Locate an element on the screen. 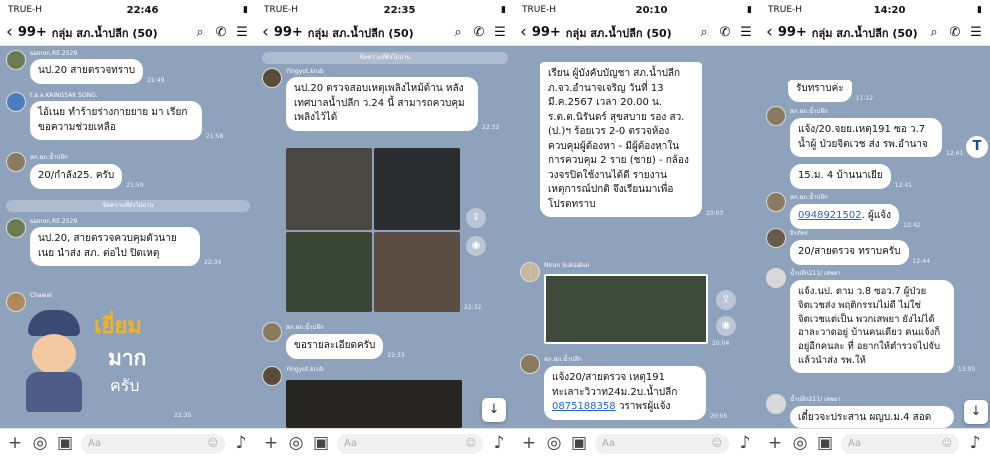 Image resolution: width=990 pixels, height=458 pixels. sticker-text-3: ครับ is located at coordinates (125, 385).